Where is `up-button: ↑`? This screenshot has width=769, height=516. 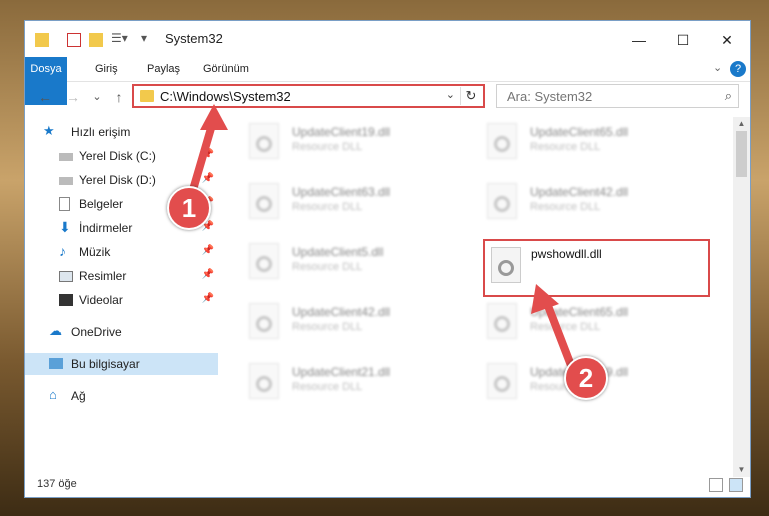
up-button: ↑ is located at coordinates (119, 97).